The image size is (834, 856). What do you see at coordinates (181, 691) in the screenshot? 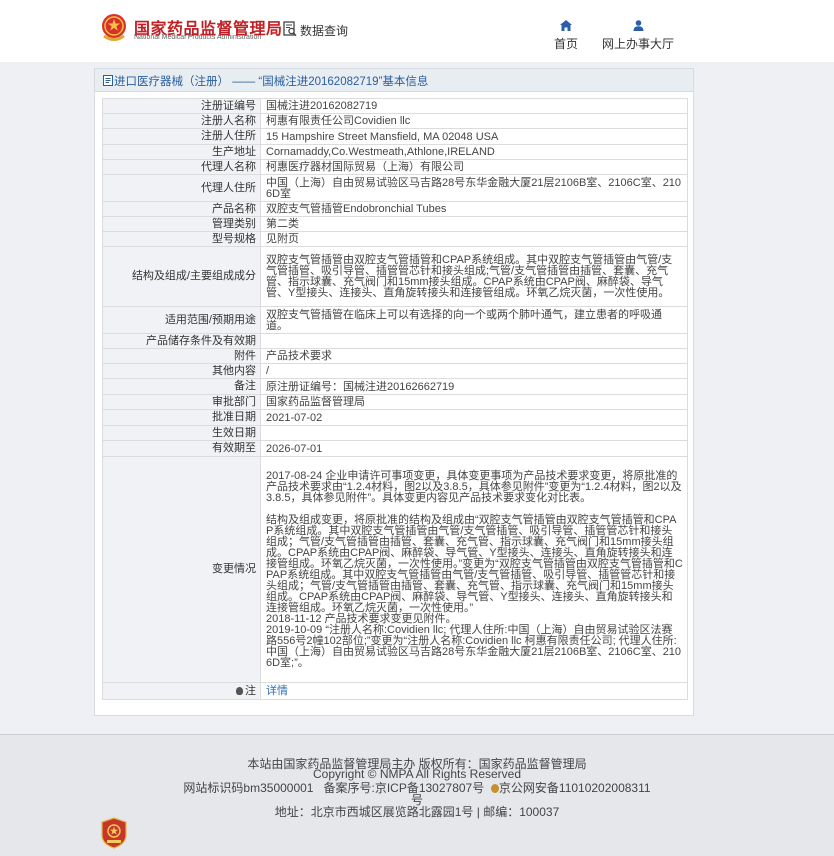
I see `note-key: 注` at bounding box center [181, 691].